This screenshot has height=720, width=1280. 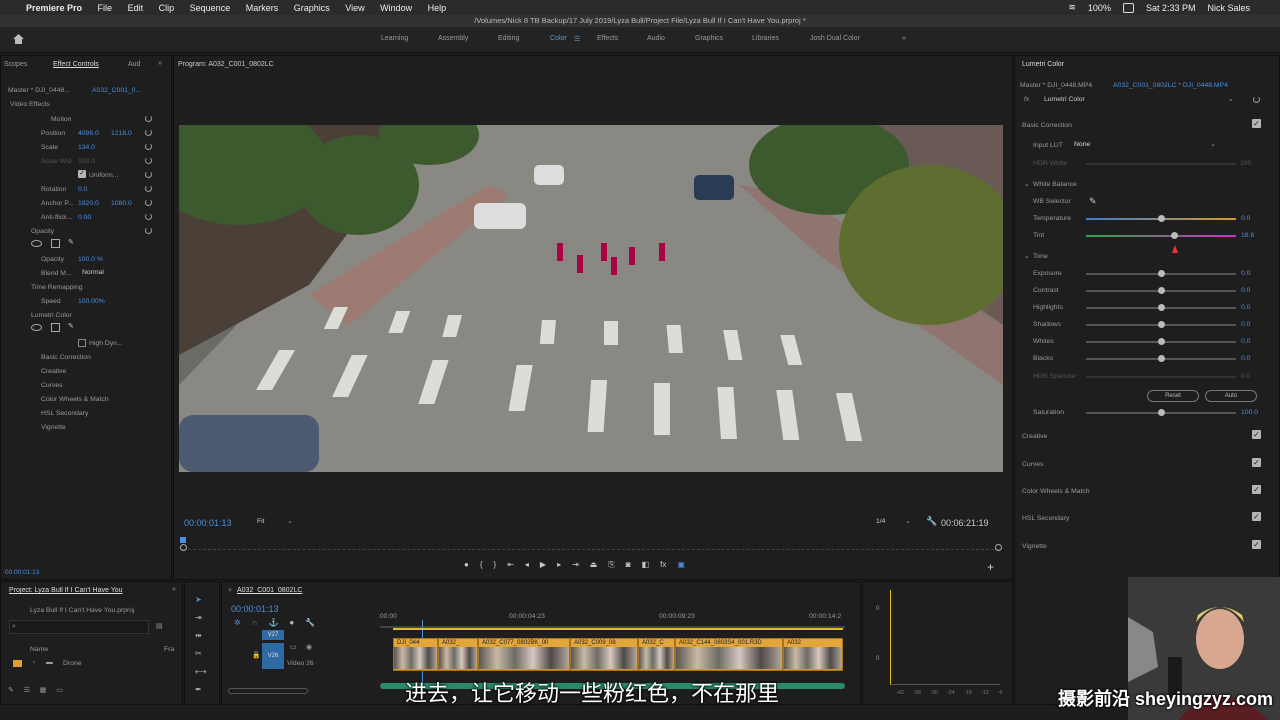 What do you see at coordinates (208, 523) in the screenshot?
I see `program-timecode: 00:00:01:13` at bounding box center [208, 523].